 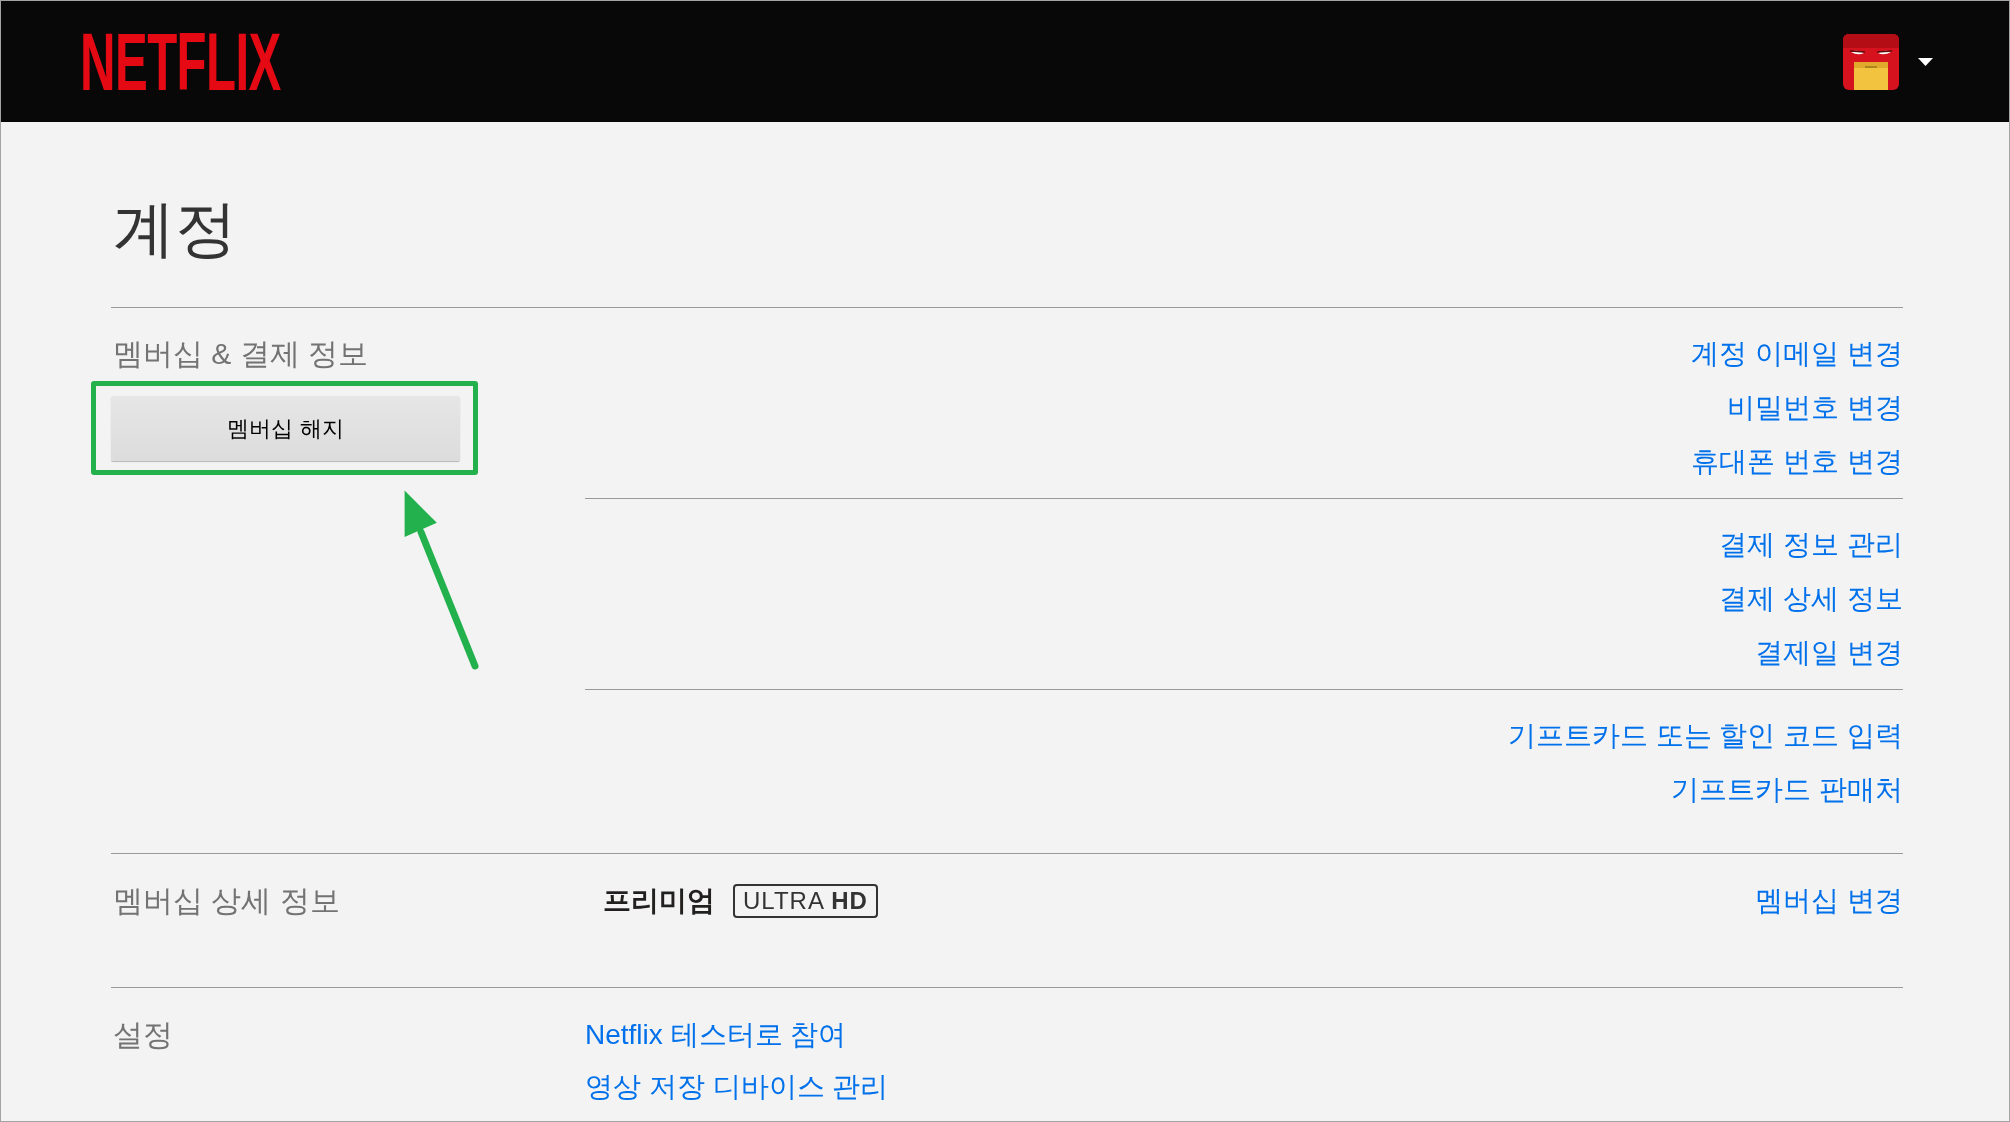 I want to click on quality-badge: ULTRA HD, so click(x=805, y=901).